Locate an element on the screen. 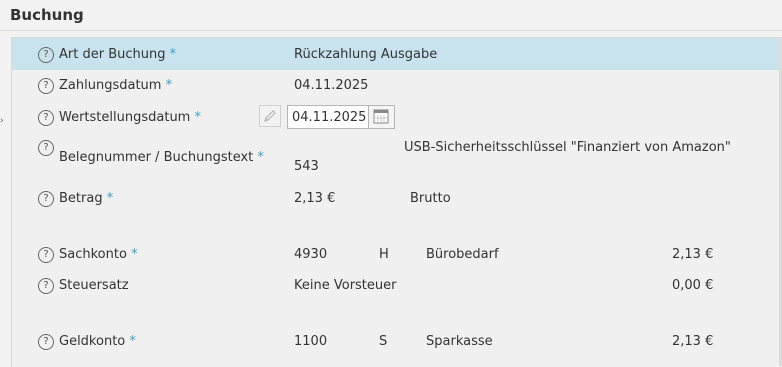 The image size is (782, 367). label-belegnummer: Belegnummer / Buchungstext * is located at coordinates (161, 157).